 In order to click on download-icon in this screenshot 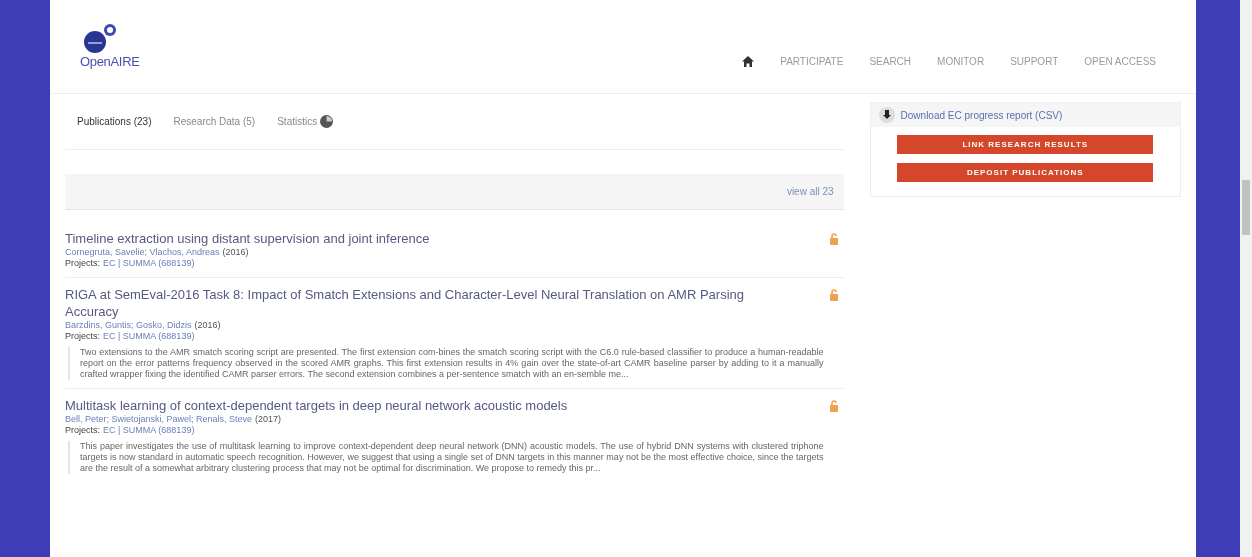, I will do `click(886, 115)`.